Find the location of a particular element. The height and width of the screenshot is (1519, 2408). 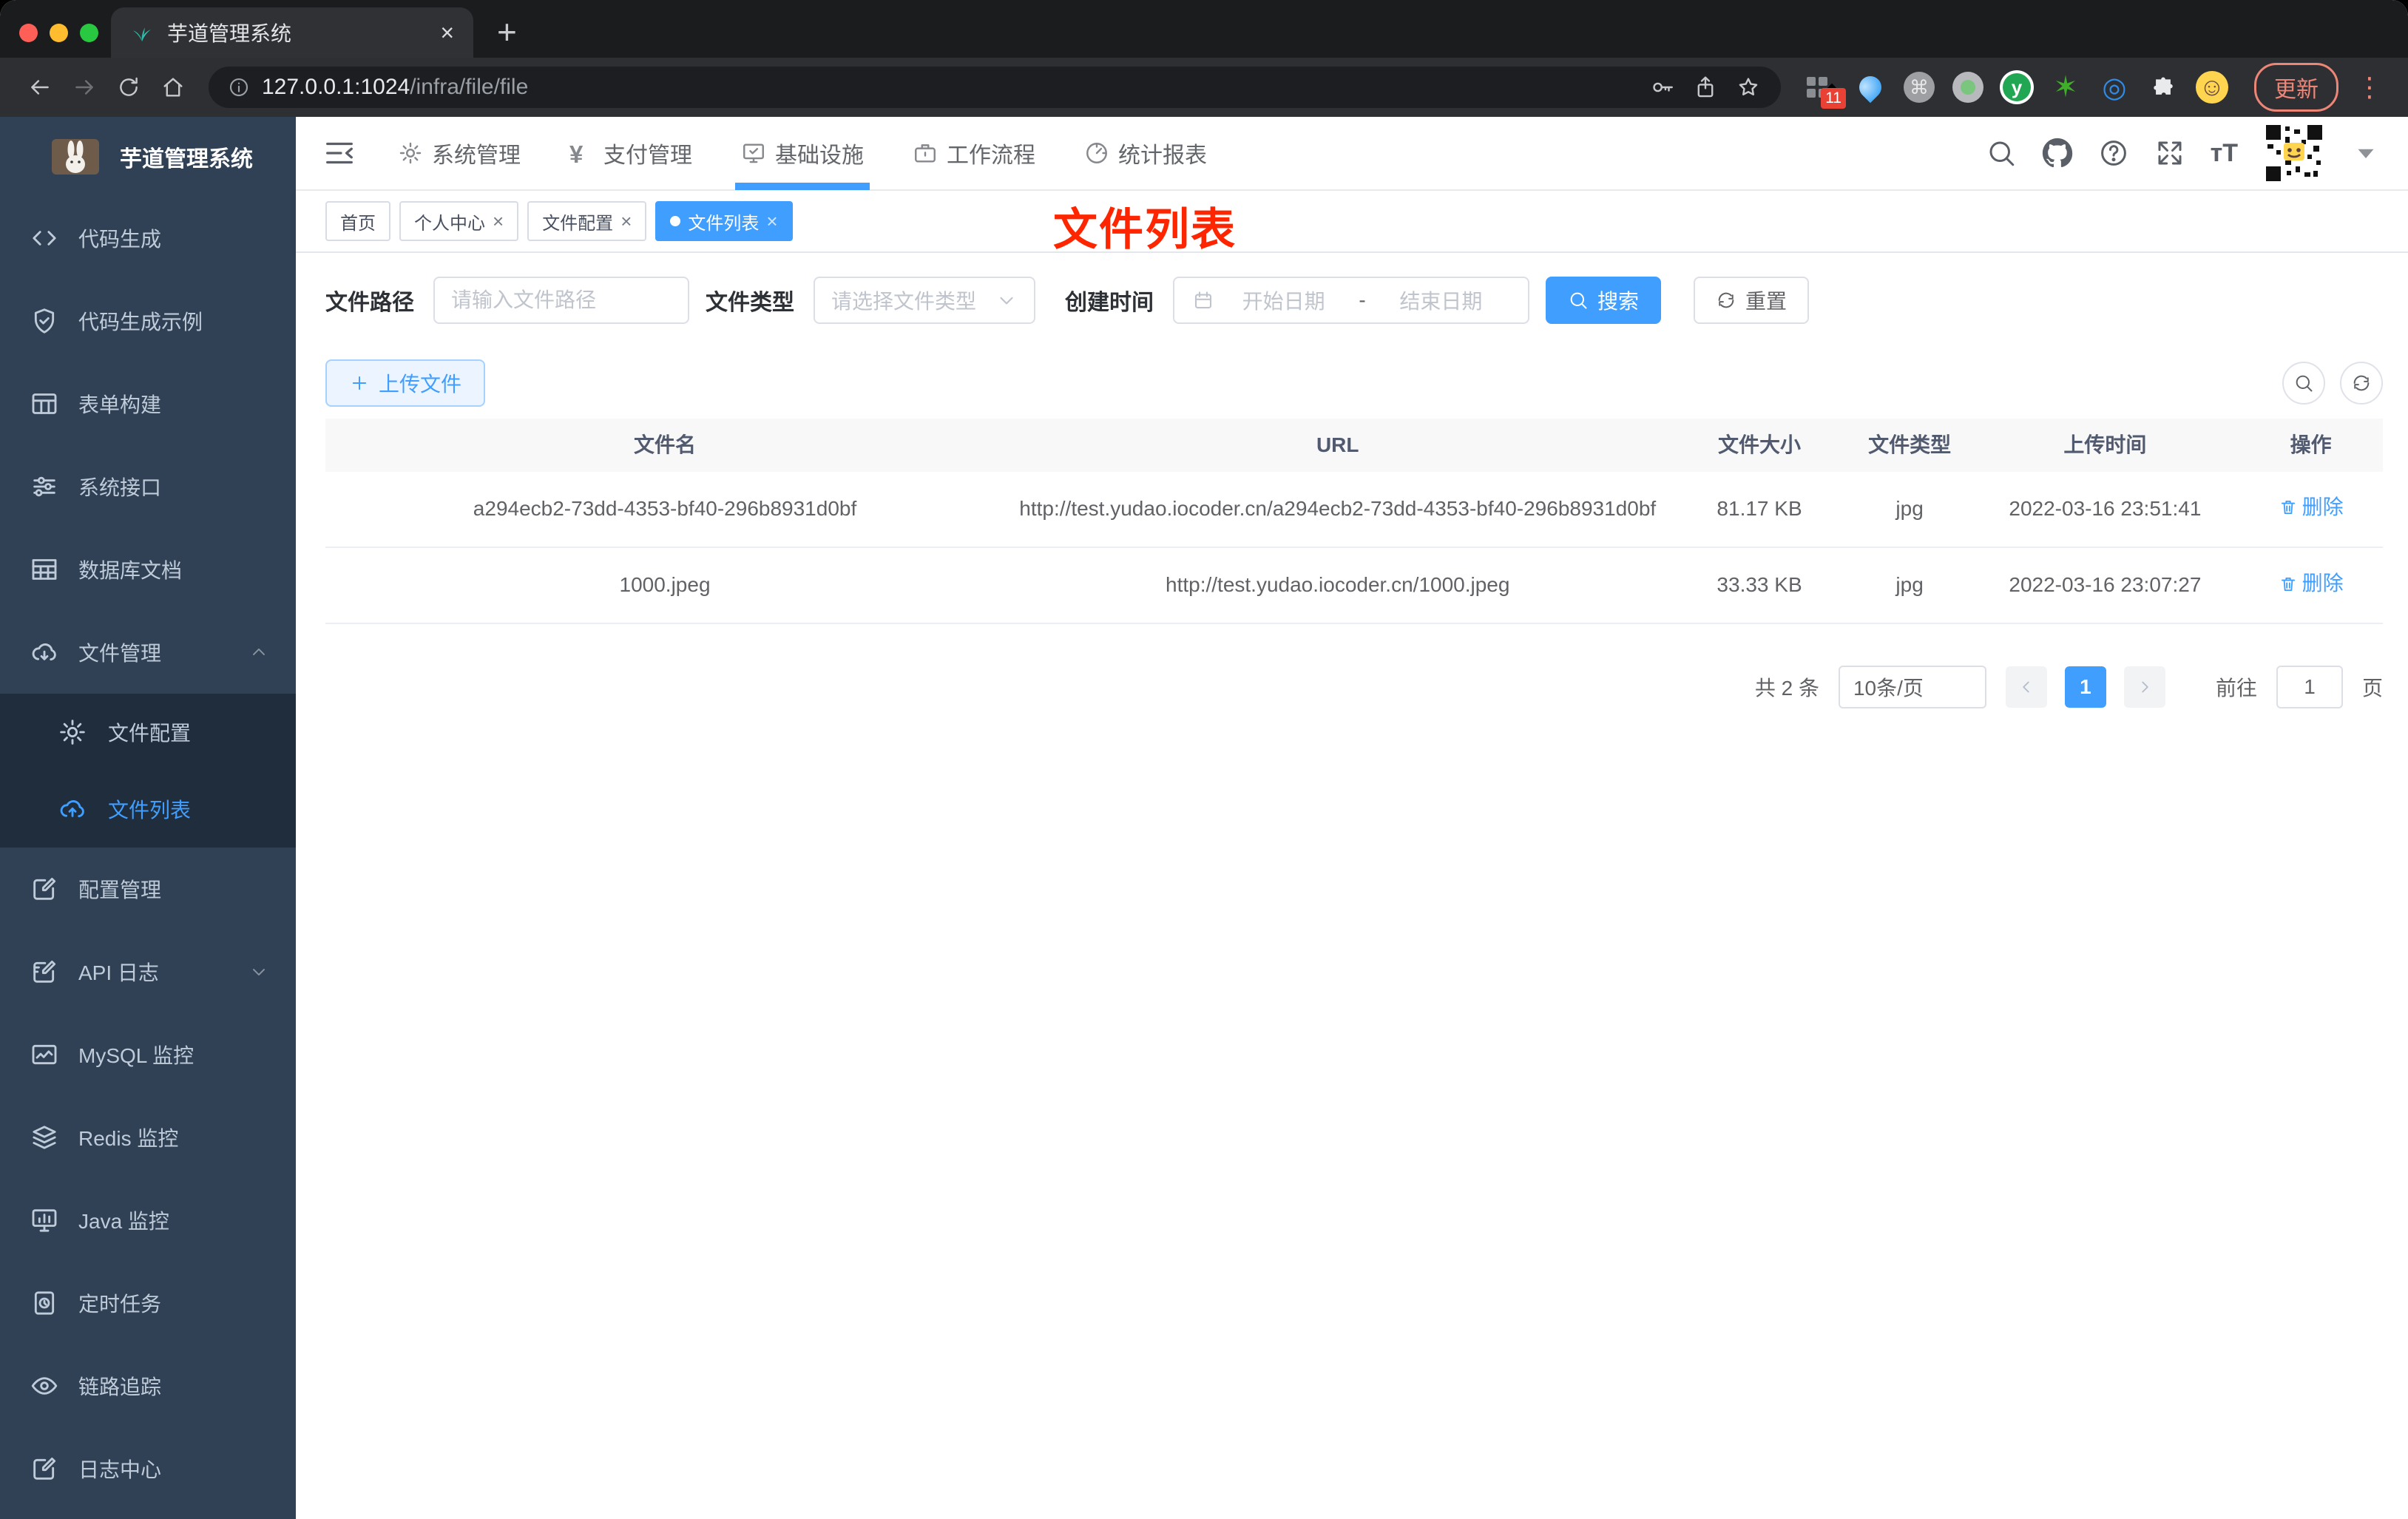

sidebar-subitem-label: 文件列表 is located at coordinates (150, 810).